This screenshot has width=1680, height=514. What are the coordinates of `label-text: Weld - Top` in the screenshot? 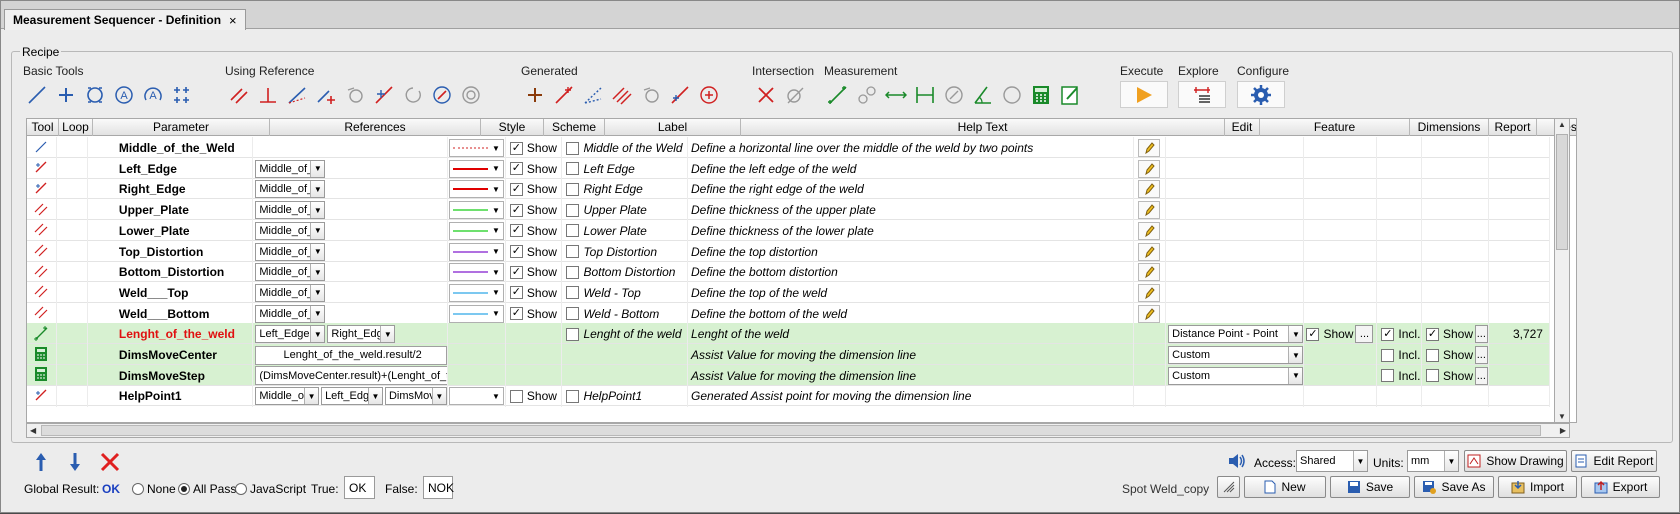 It's located at (611, 293).